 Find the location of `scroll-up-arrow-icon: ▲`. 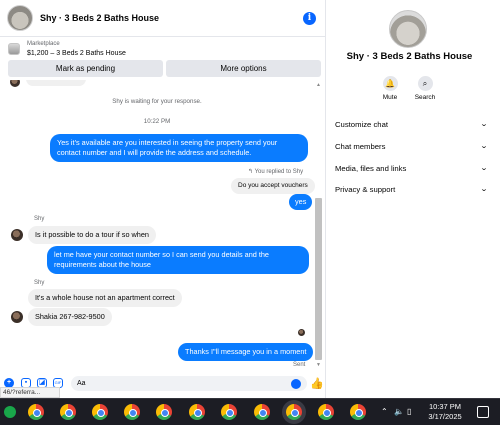

scroll-up-arrow-icon: ▲ is located at coordinates (318, 85).